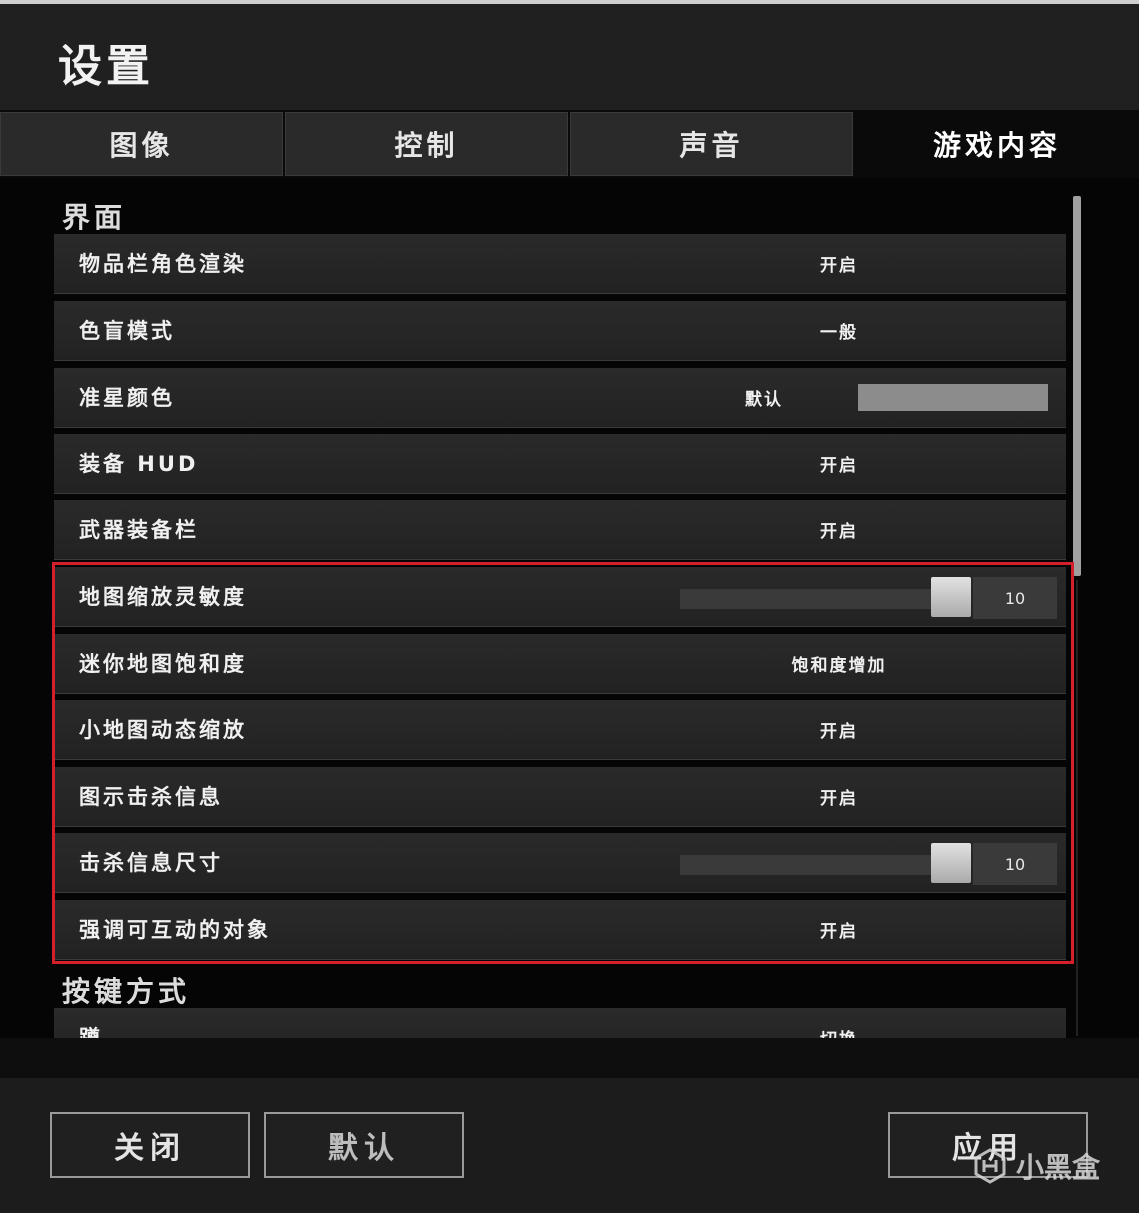 Image resolution: width=1139 pixels, height=1213 pixels. What do you see at coordinates (560, 597) in the screenshot?
I see `setting-row-map-zoom-sensitivity: 地图缩放灵敏度 10` at bounding box center [560, 597].